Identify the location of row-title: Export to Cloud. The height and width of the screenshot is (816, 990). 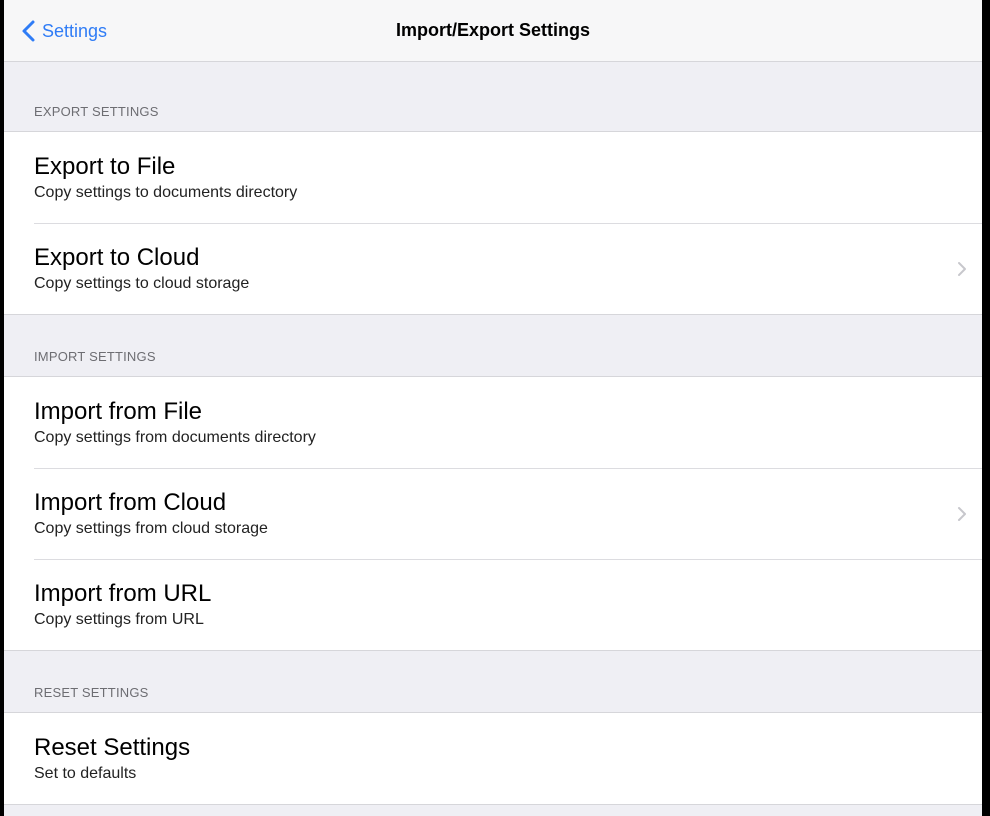
(117, 257).